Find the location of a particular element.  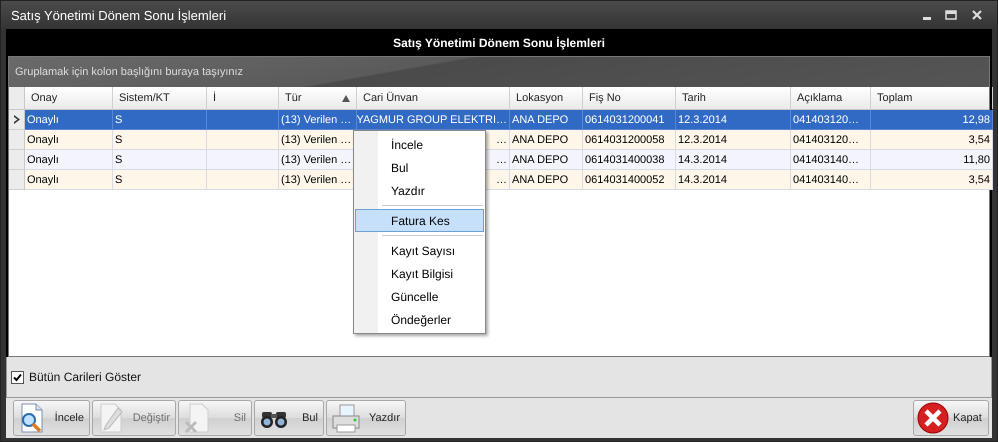

table-cell: 11,80 is located at coordinates (932, 160).